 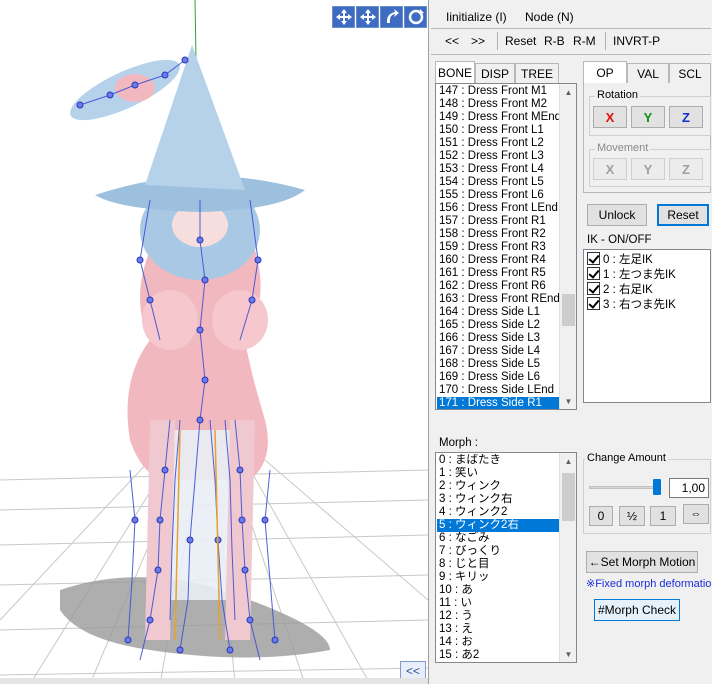 What do you see at coordinates (498, 234) in the screenshot?
I see `bone-list-item: 158 : Dress Front R2` at bounding box center [498, 234].